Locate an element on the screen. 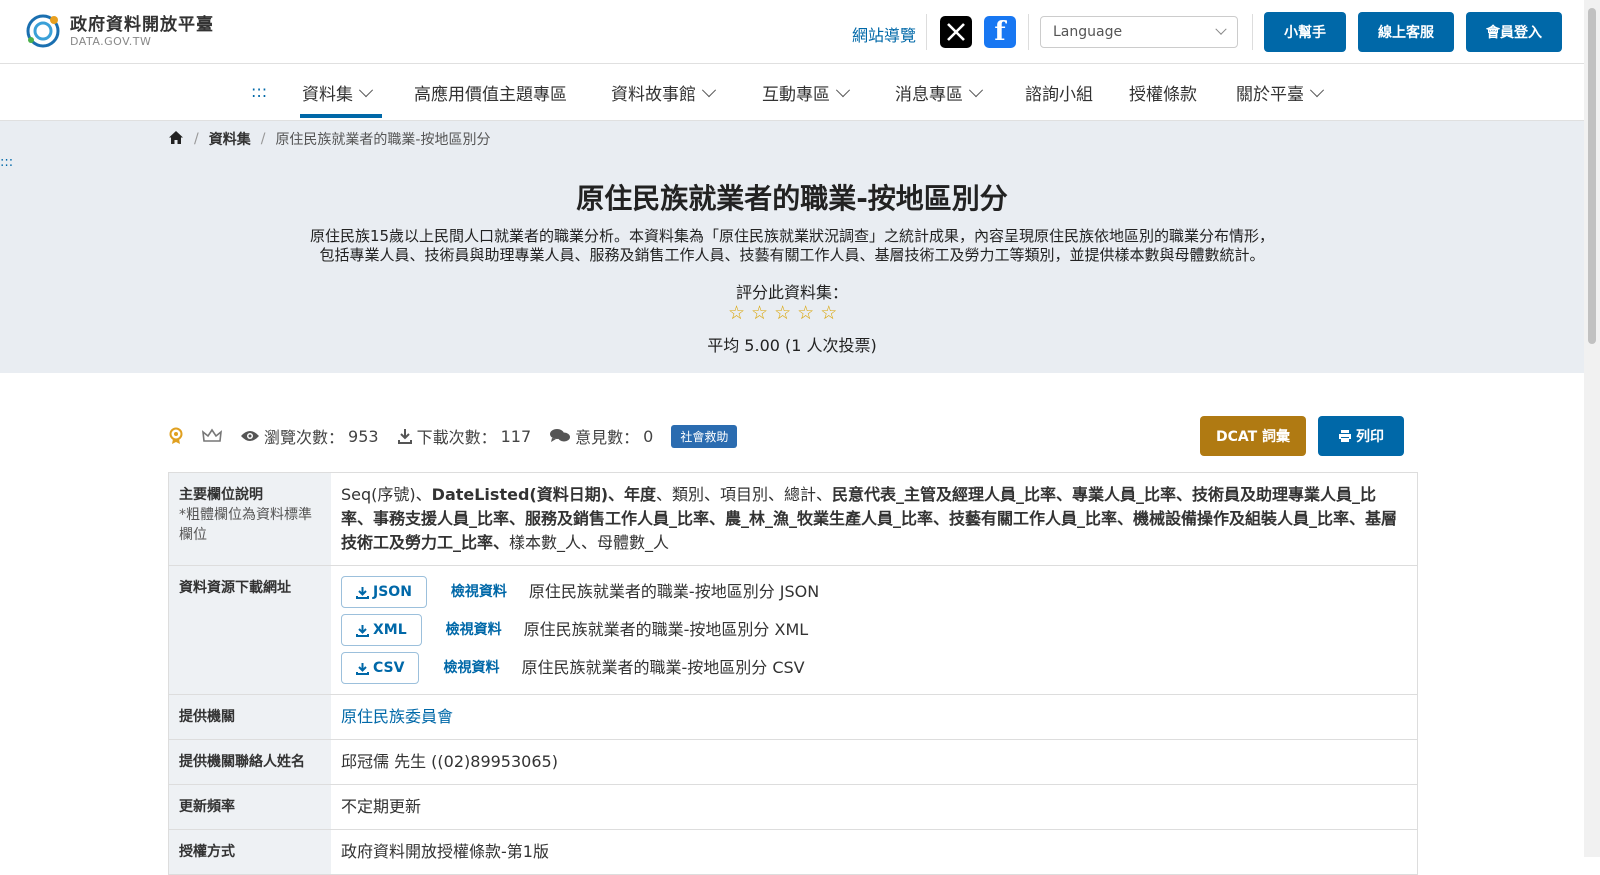  nav-item-news: 消息專區 is located at coordinates (939, 92).